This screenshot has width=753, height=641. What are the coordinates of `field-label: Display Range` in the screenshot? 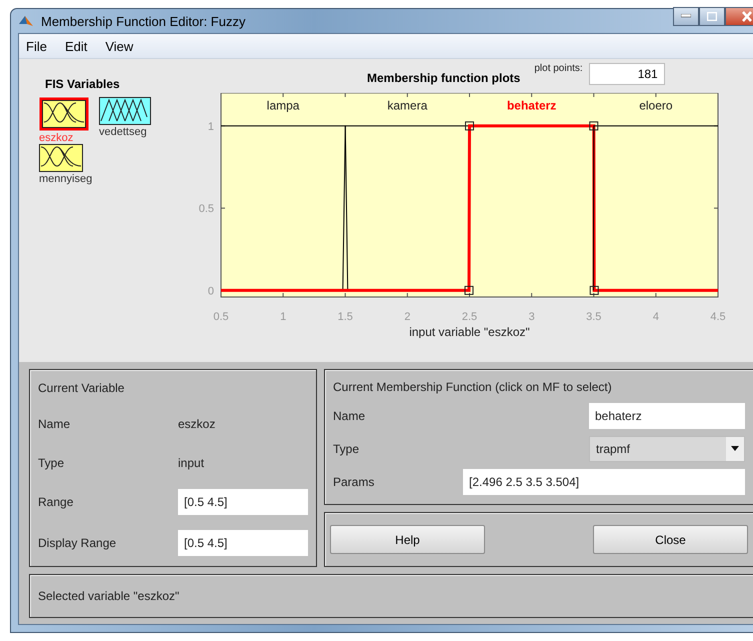 It's located at (78, 543).